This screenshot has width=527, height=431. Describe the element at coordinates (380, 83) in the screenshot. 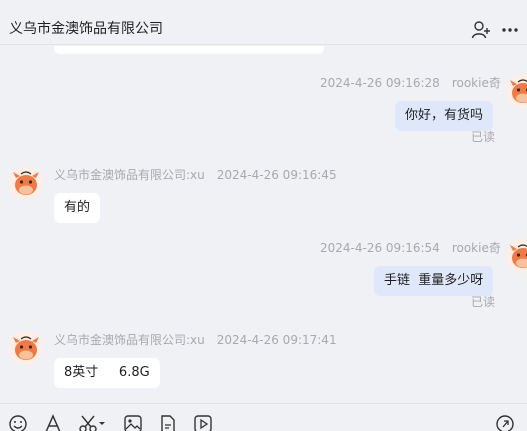

I see `message-time: 2024-4-26 09:16:28` at that location.